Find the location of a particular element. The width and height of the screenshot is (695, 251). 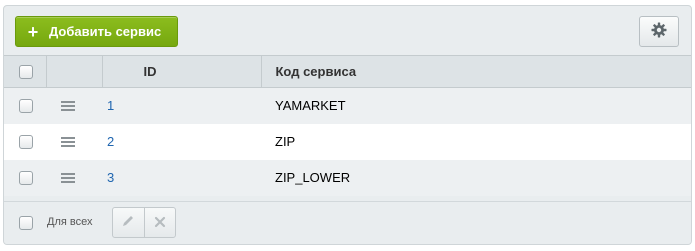

close-icon is located at coordinates (160, 223).